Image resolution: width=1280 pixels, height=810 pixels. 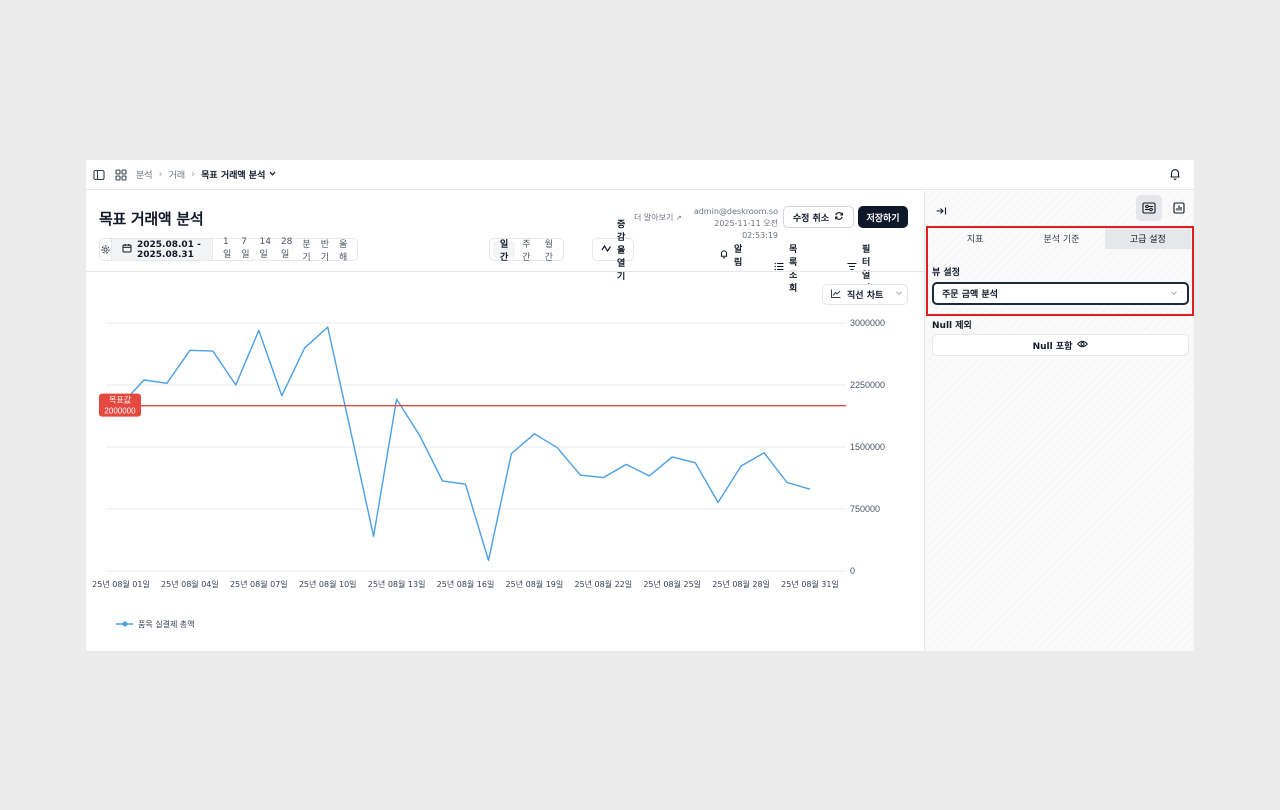 I want to click on x-tick-label: 25년 08월 07일, so click(x=259, y=584).